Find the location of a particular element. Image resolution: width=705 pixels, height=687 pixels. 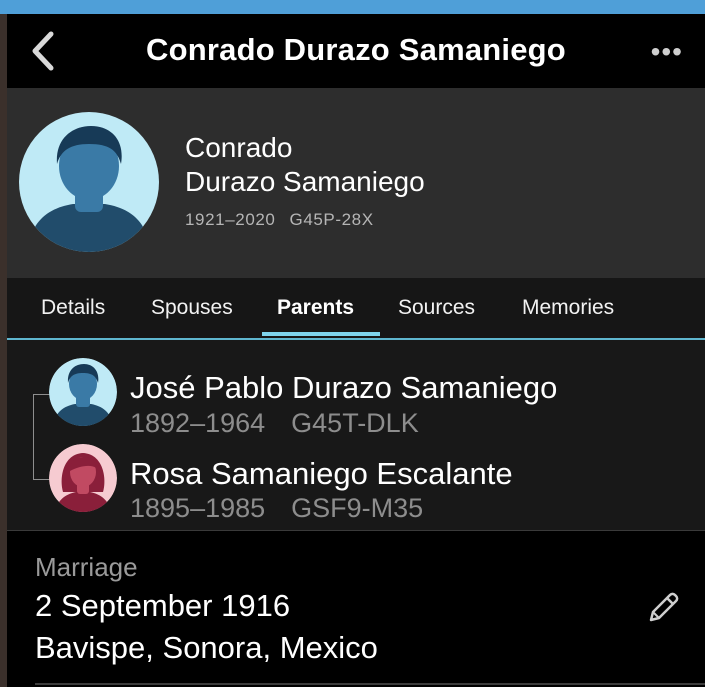

tab-bar: Details Spouses Parents Sources Memories is located at coordinates (356, 309).